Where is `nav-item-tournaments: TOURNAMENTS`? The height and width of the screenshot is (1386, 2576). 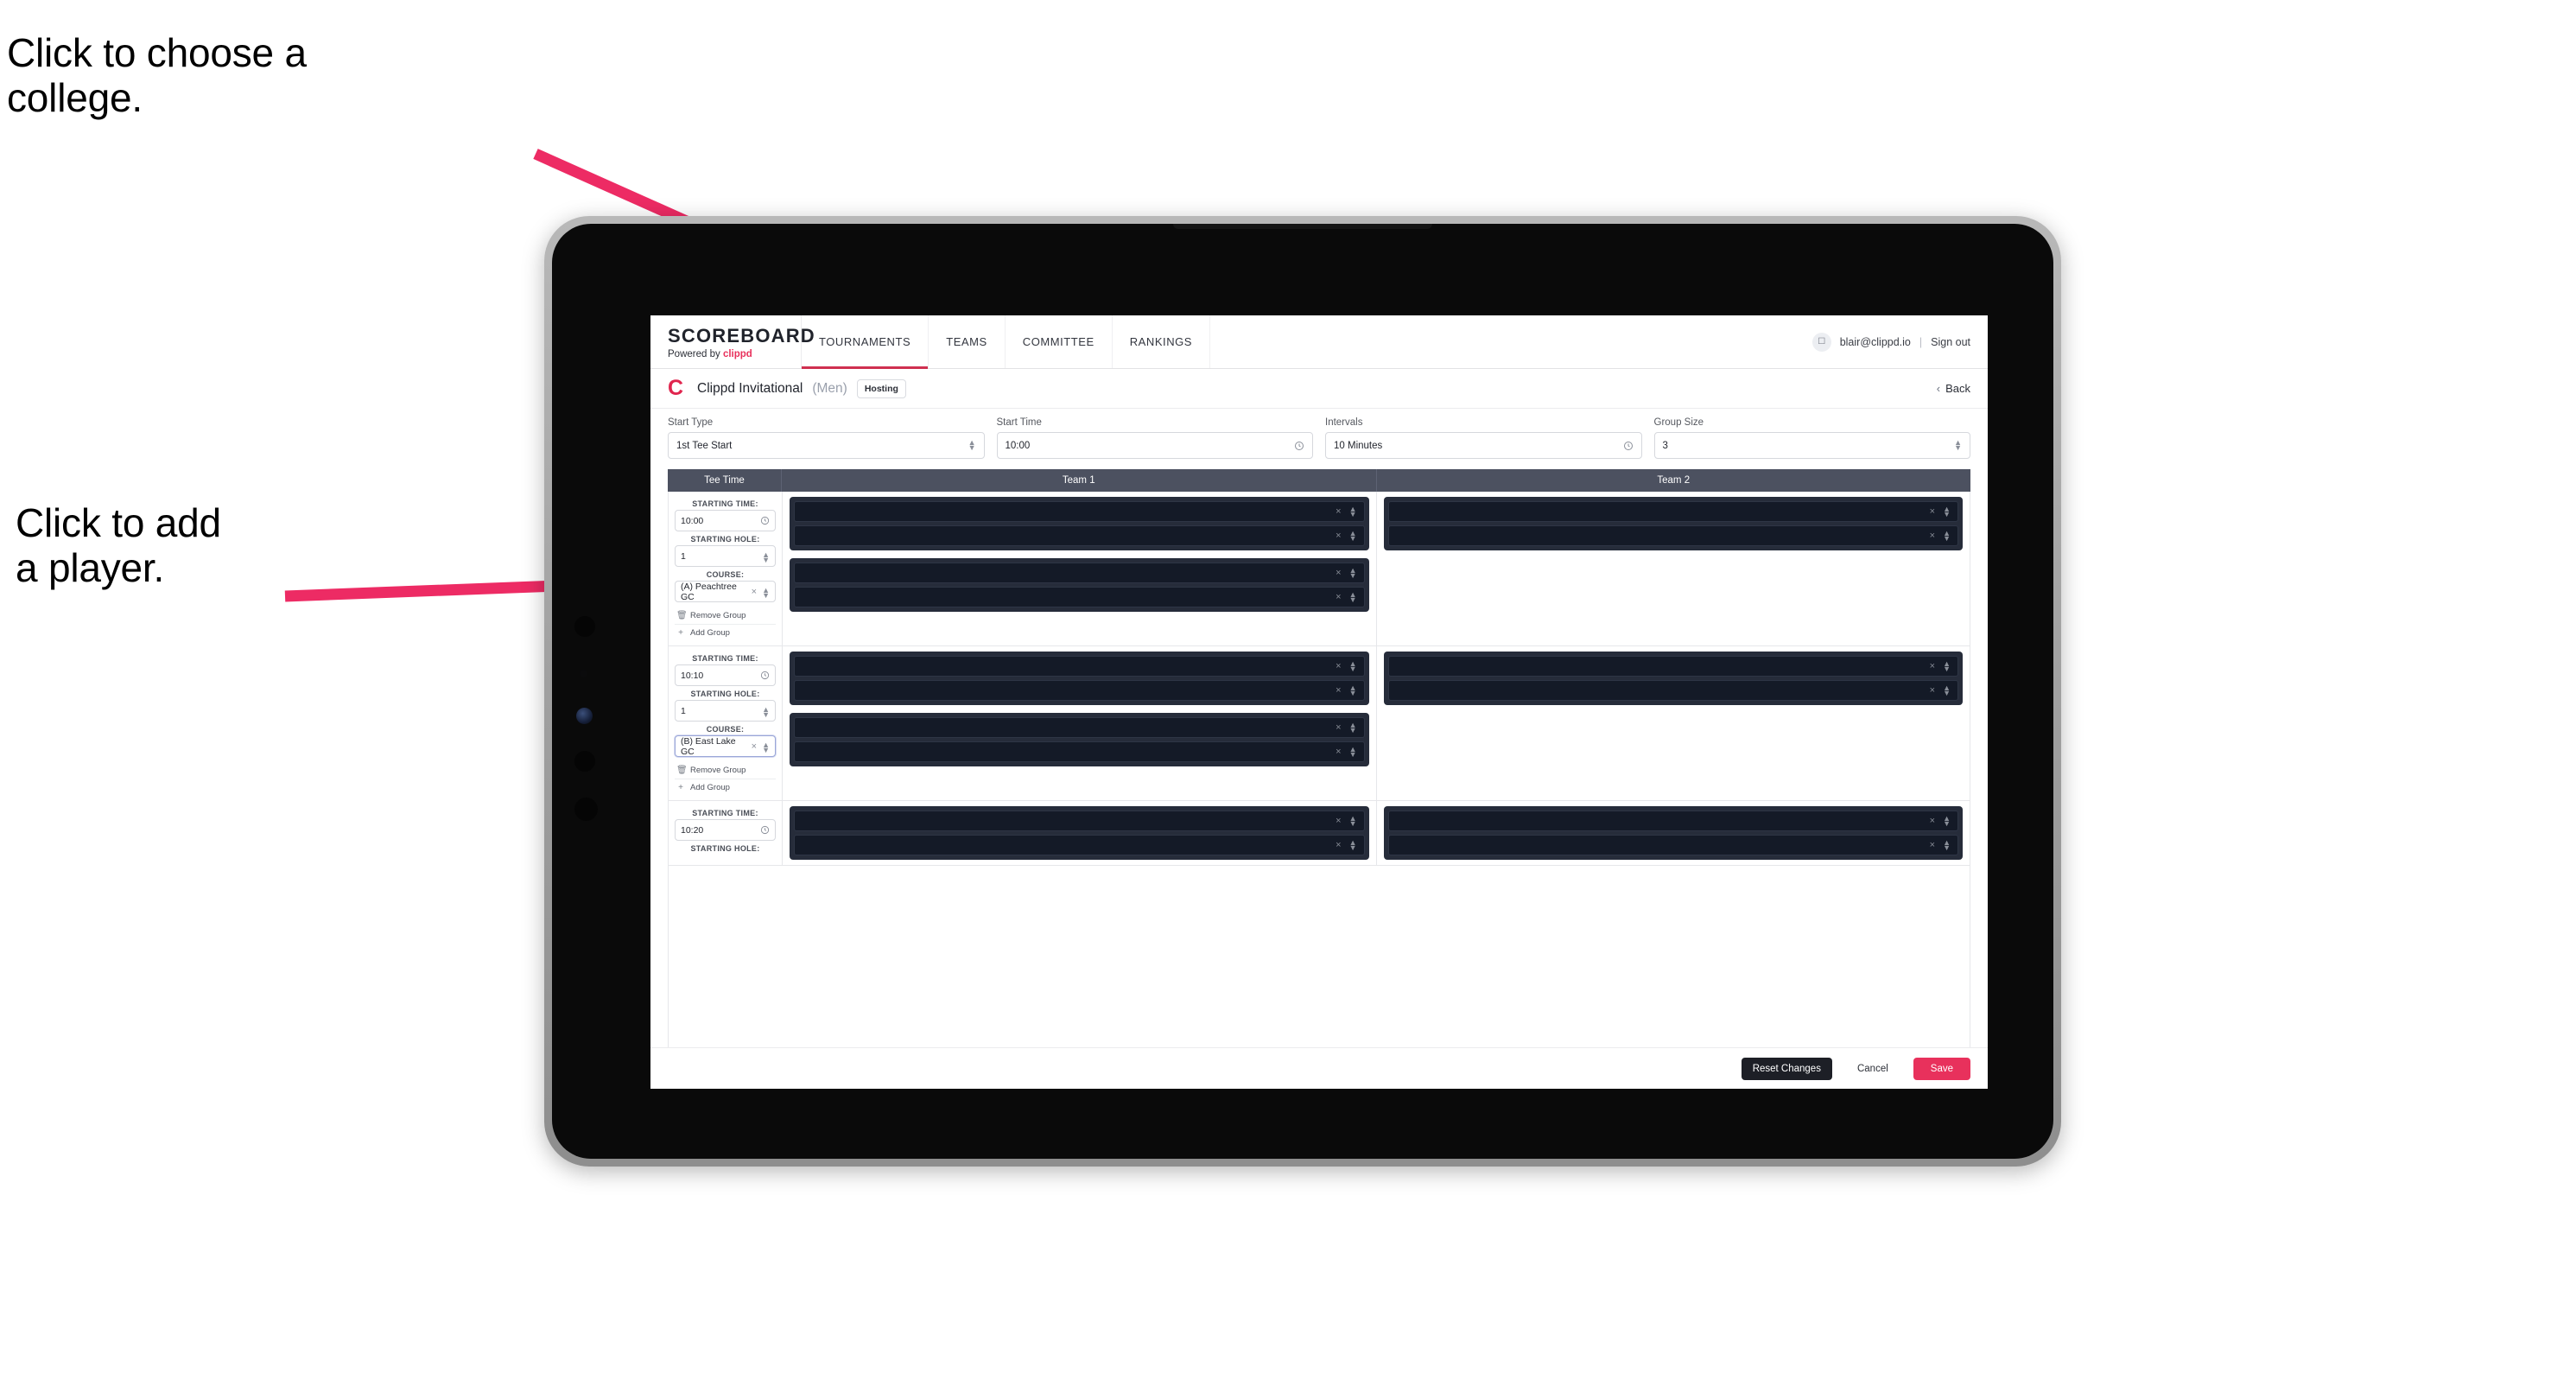 nav-item-tournaments: TOURNAMENTS is located at coordinates (866, 342).